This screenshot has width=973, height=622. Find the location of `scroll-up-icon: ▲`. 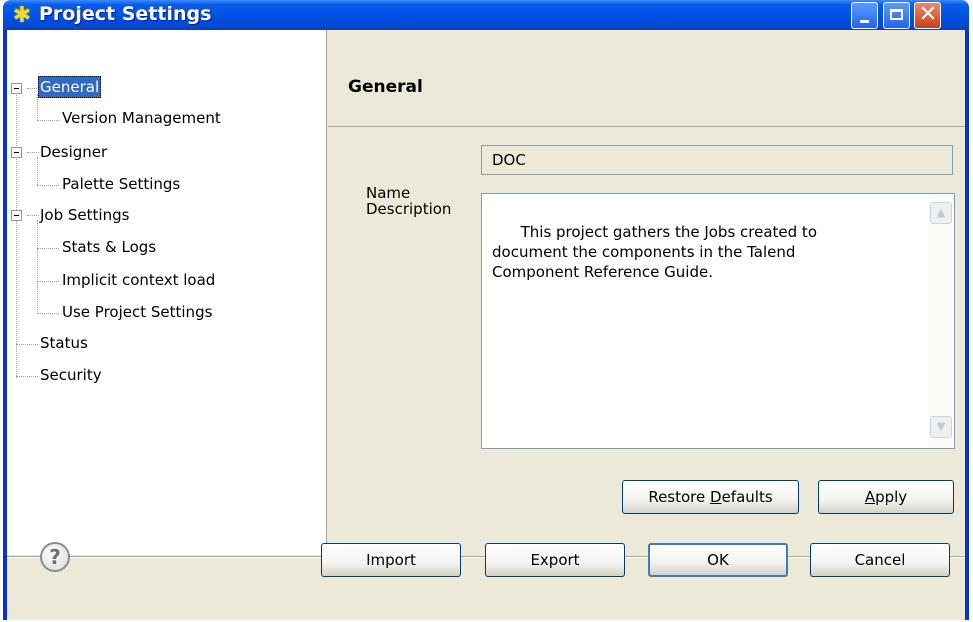

scroll-up-icon: ▲ is located at coordinates (941, 213).